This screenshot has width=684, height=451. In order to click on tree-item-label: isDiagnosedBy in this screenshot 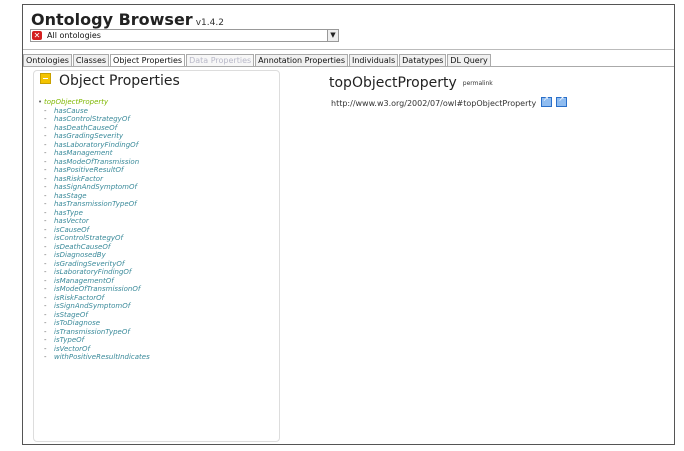, I will do `click(80, 255)`.